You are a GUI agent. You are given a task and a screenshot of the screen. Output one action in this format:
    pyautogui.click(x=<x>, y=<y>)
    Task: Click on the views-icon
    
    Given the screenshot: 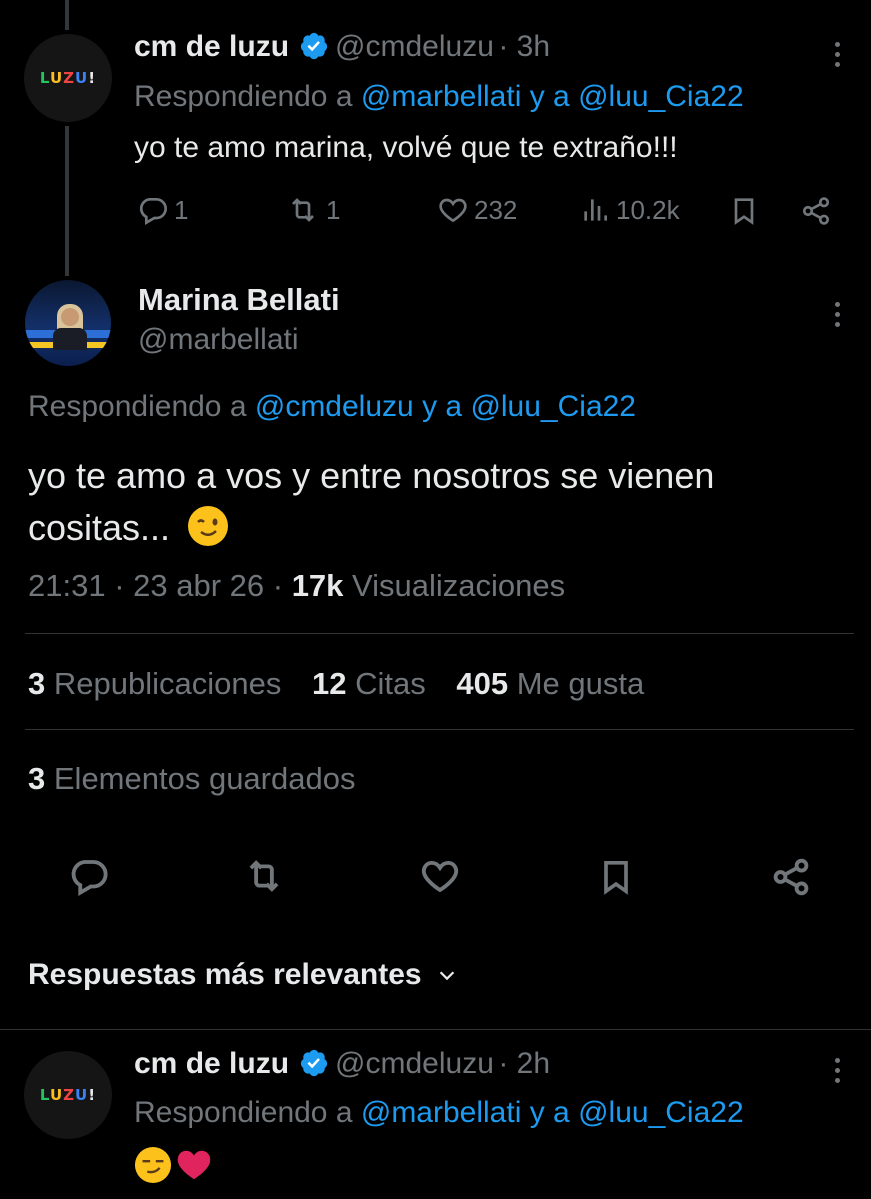 What is the action you would take?
    pyautogui.click(x=595, y=210)
    